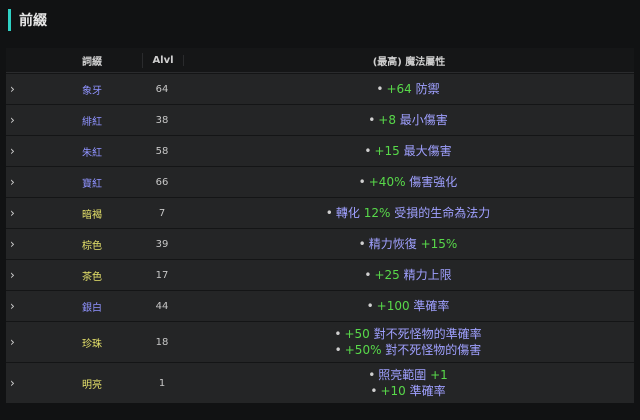 This screenshot has width=640, height=420. I want to click on attribute-line: • +50 對不死怪物的準確率, so click(408, 334).